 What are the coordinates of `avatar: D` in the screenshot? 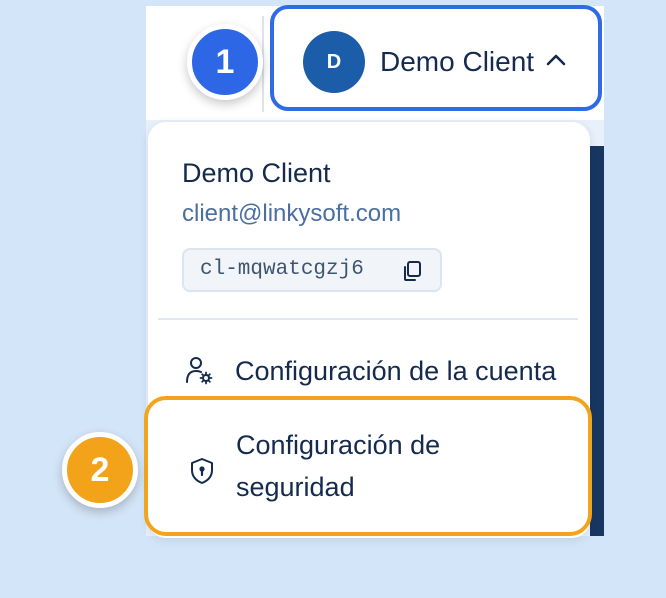 It's located at (334, 62).